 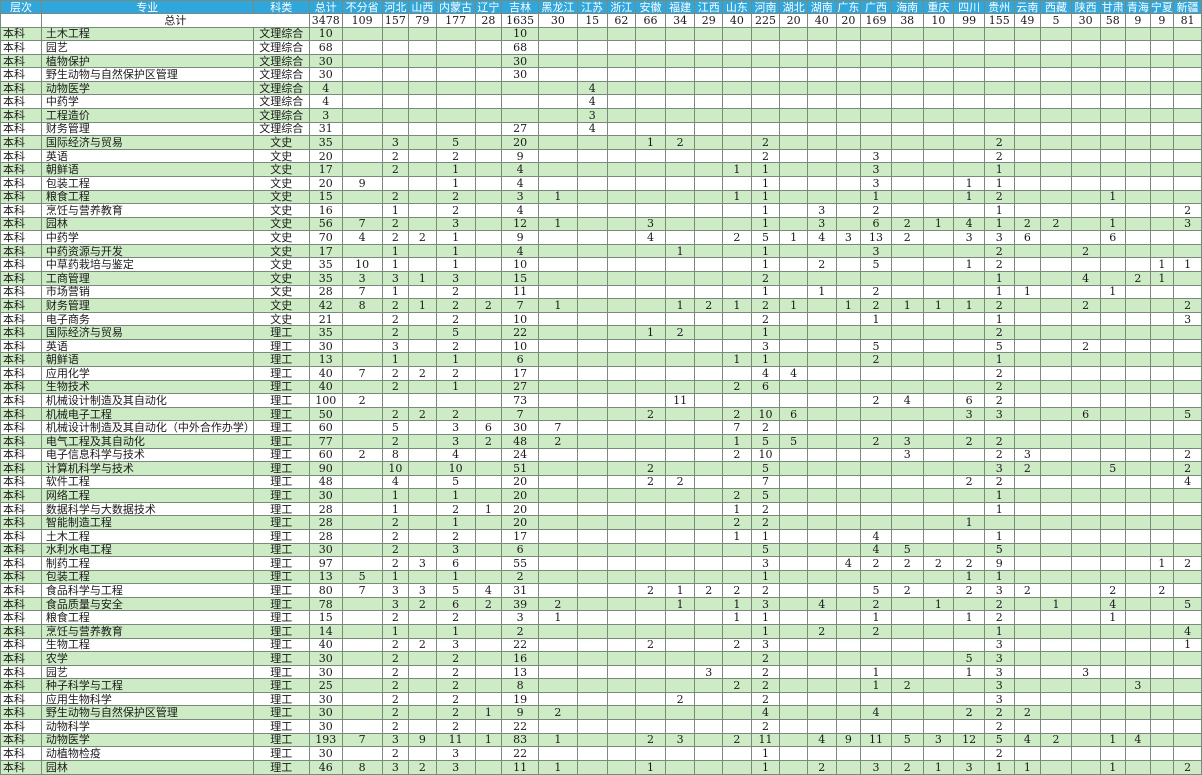 I want to click on quota-cell: 4, so click(x=325, y=88).